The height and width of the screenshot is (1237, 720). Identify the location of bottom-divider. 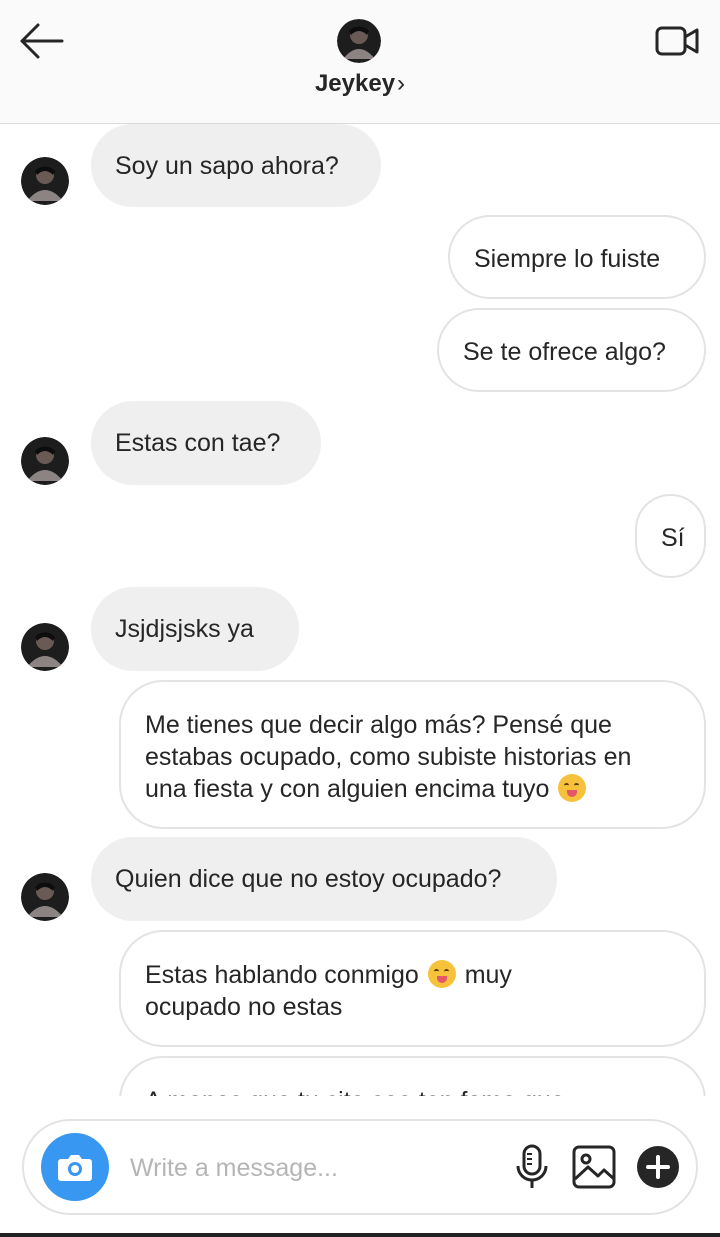
(360, 1235).